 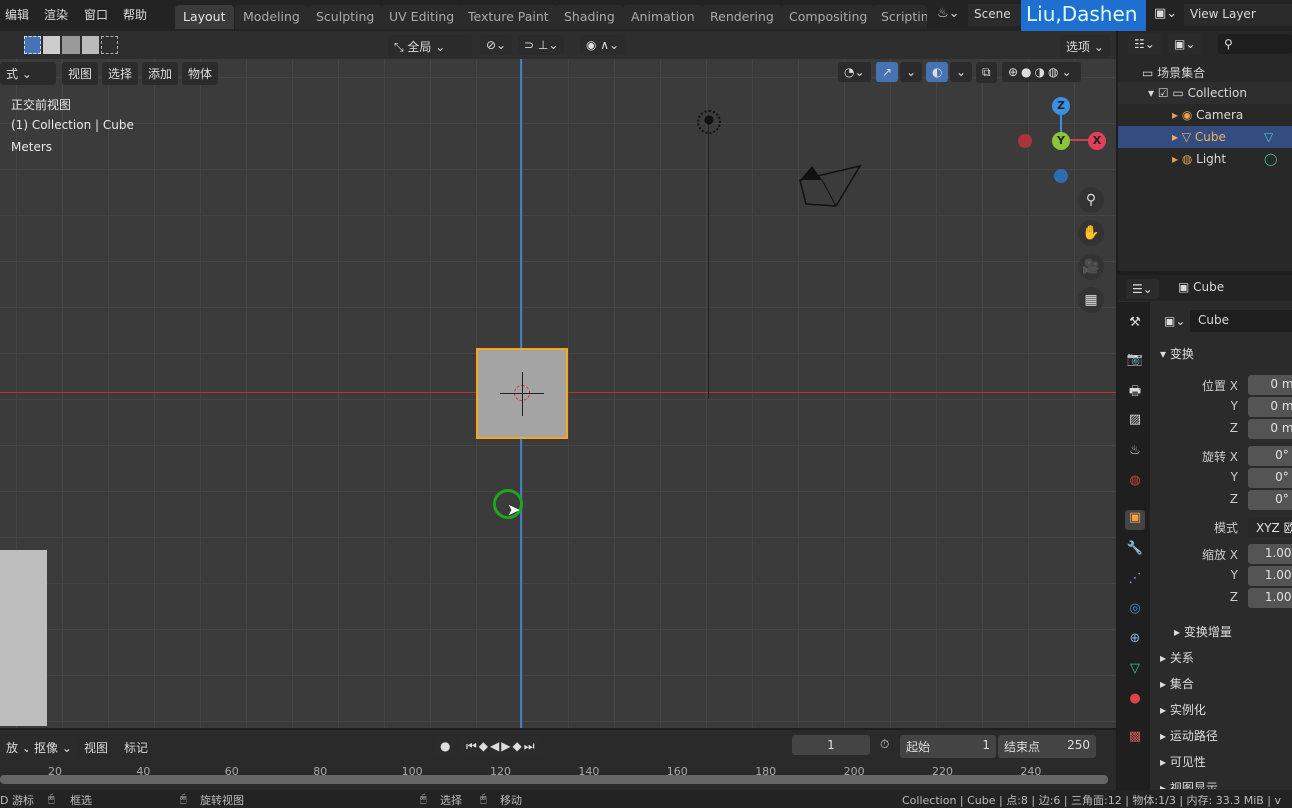 I want to click on tab-rendering: Rendering, so click(x=742, y=17).